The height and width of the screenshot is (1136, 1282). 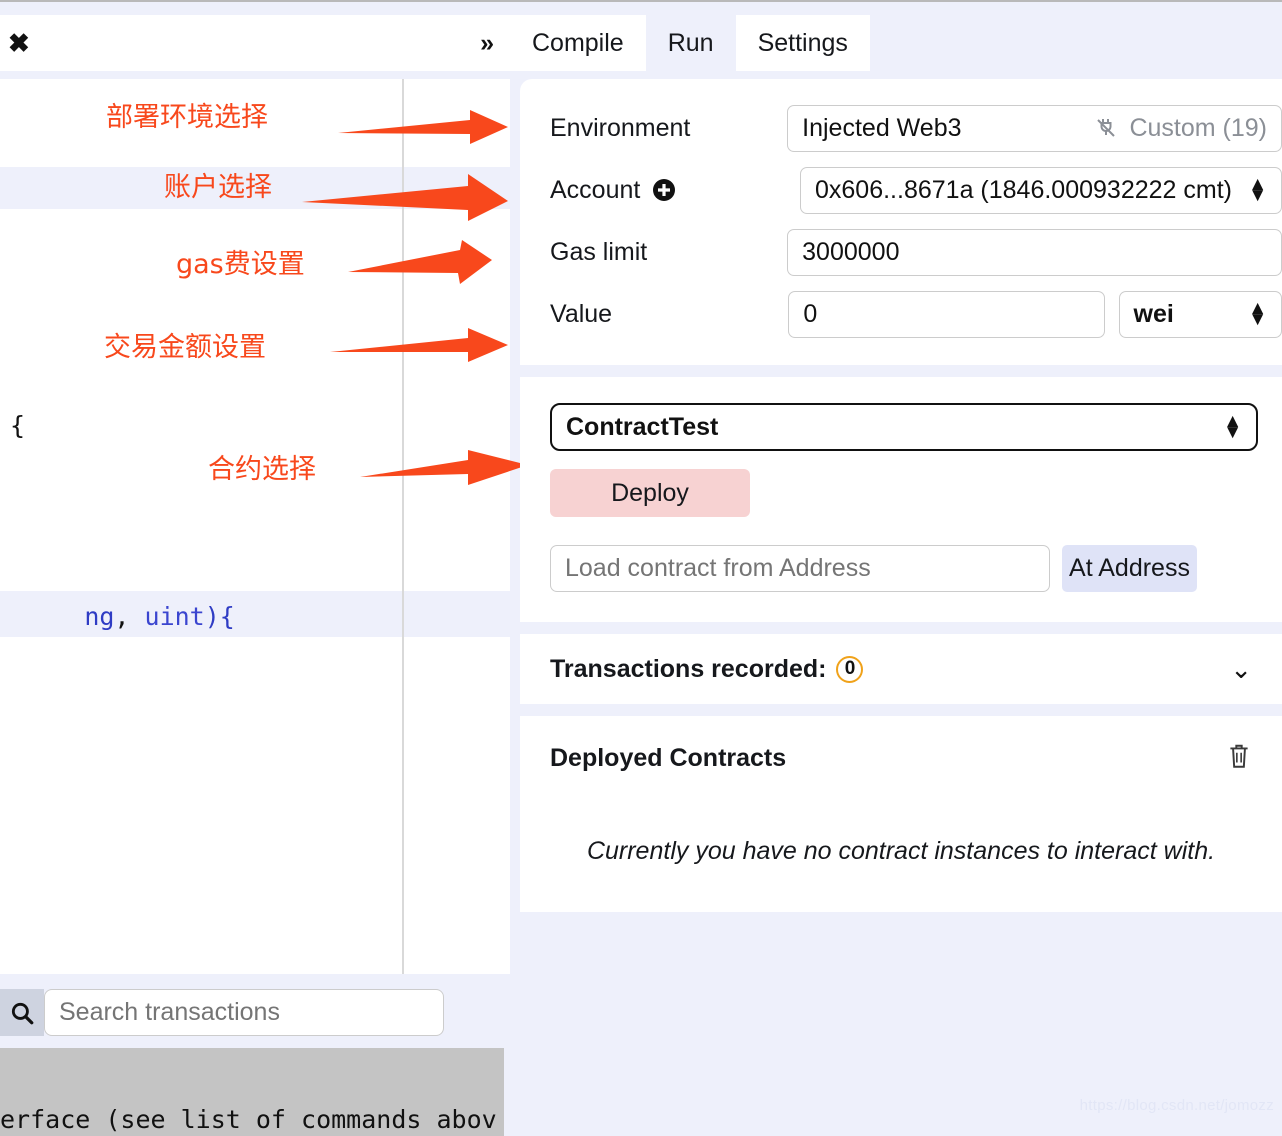 What do you see at coordinates (1023, 189) in the screenshot?
I see `account-value: 0x606...8671a (1846.000932222 cmt)` at bounding box center [1023, 189].